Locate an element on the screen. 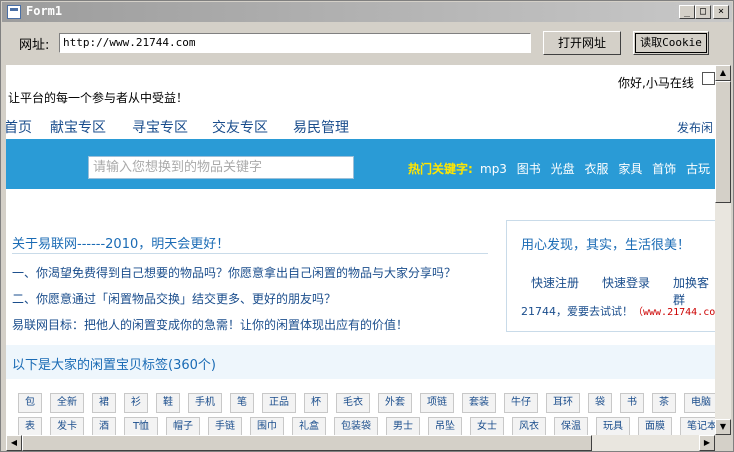 The height and width of the screenshot is (452, 734). maximize-button: □ is located at coordinates (703, 12).